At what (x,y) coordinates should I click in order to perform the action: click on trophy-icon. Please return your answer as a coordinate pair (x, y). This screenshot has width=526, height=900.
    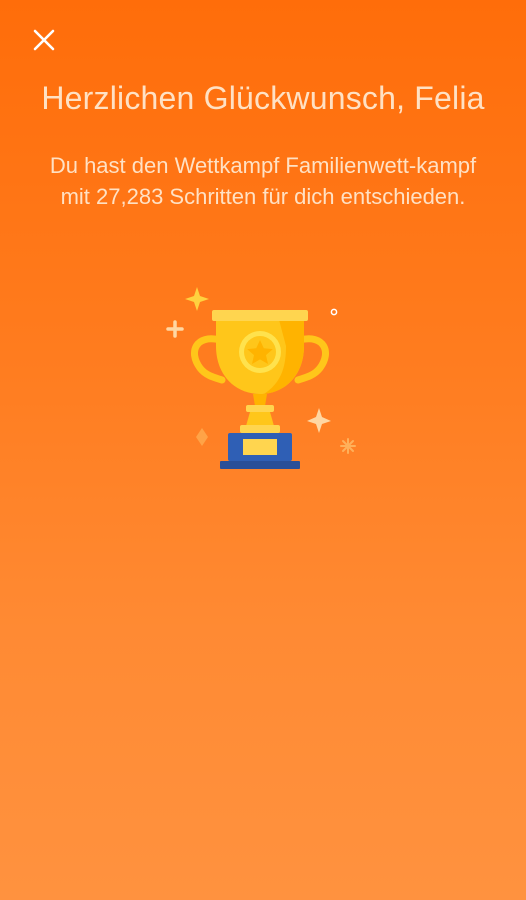
    Looking at the image, I should click on (261, 378).